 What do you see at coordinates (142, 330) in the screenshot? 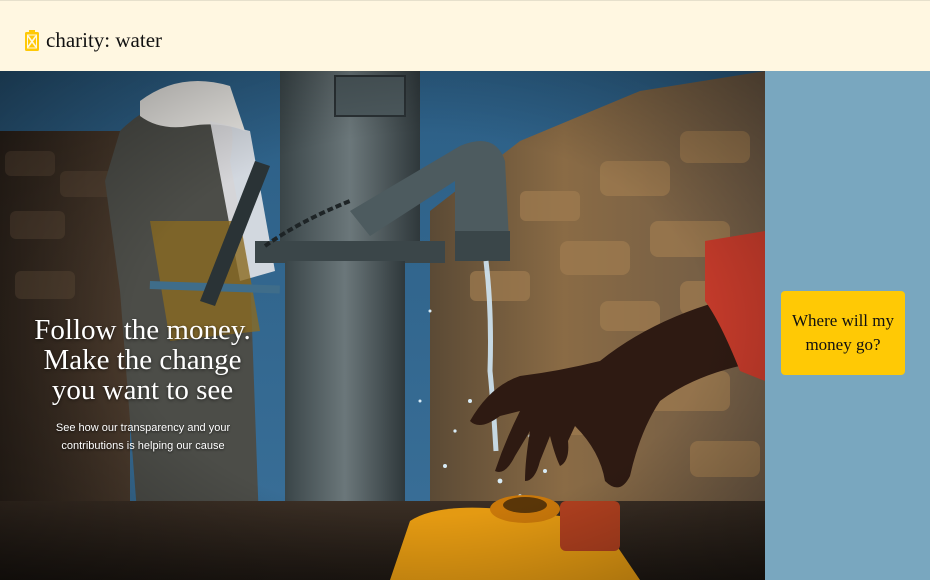
I see `hero-headline-line1: Follow the money.` at bounding box center [142, 330].